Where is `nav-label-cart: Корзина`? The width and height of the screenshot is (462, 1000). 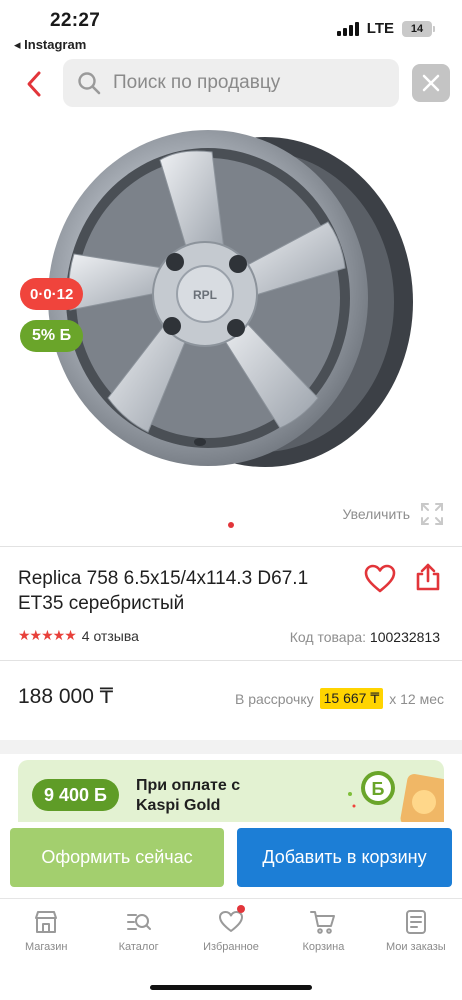
nav-label-cart: Корзина is located at coordinates (323, 947).